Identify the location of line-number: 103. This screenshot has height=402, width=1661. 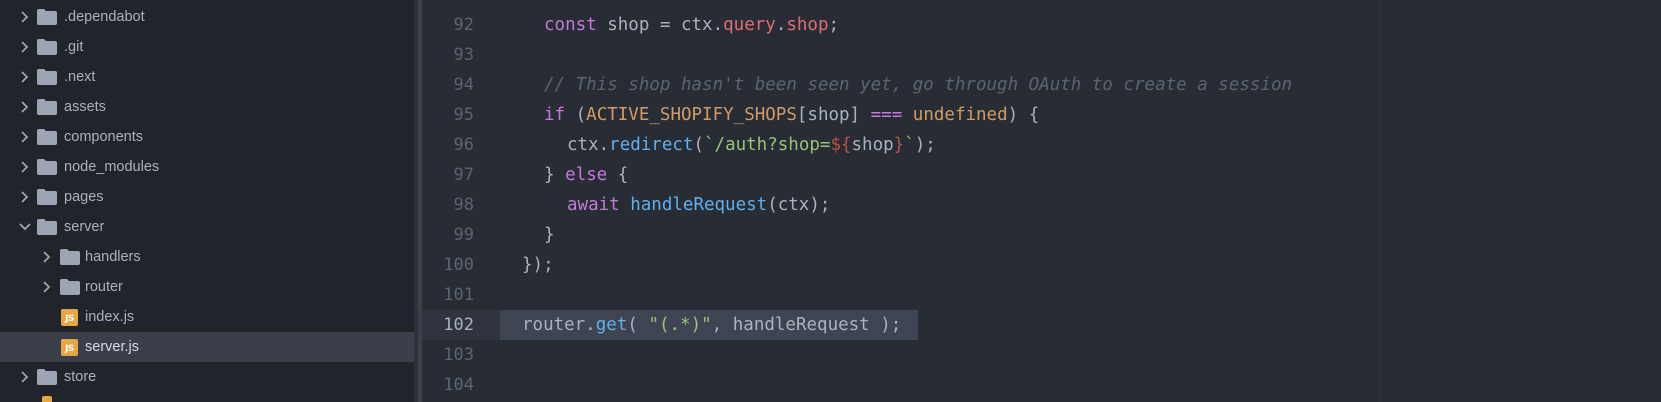
(458, 355).